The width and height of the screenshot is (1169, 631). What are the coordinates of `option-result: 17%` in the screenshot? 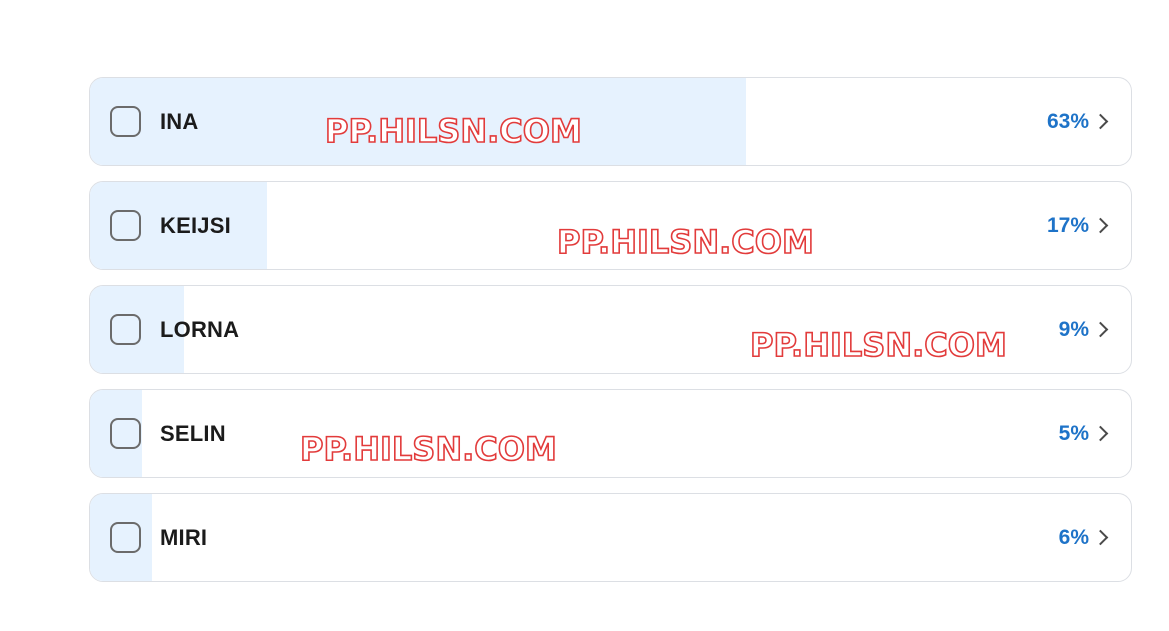 It's located at (1078, 226).